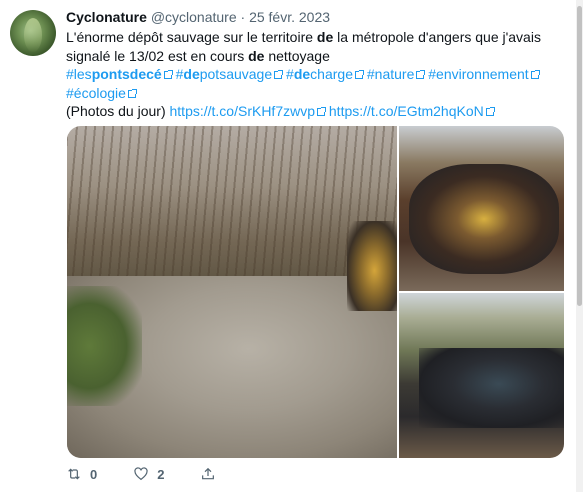 The height and width of the screenshot is (492, 583). I want to click on scrollbar, so click(579, 246).